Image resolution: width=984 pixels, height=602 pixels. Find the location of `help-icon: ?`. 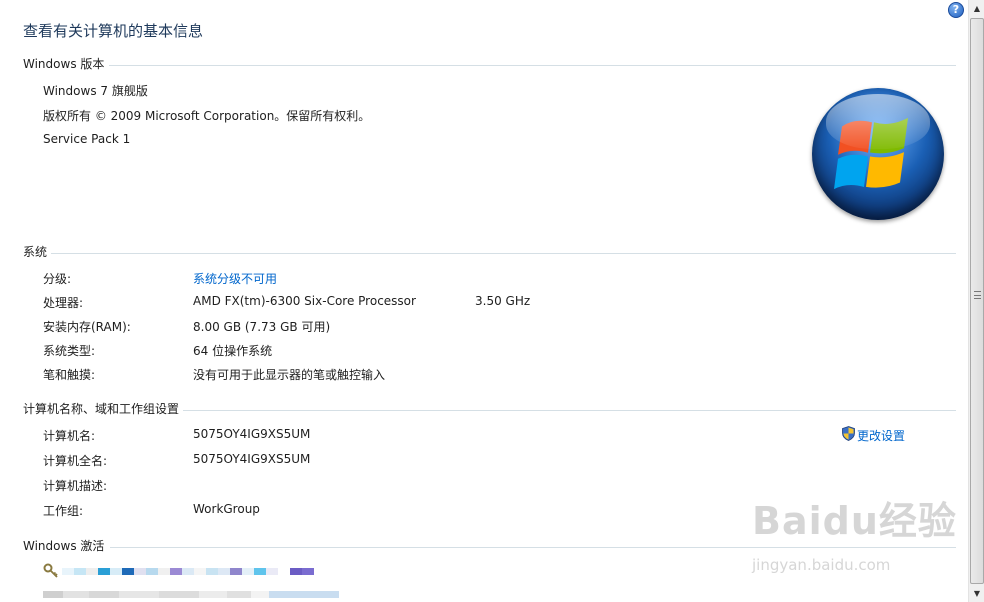

help-icon: ? is located at coordinates (956, 10).